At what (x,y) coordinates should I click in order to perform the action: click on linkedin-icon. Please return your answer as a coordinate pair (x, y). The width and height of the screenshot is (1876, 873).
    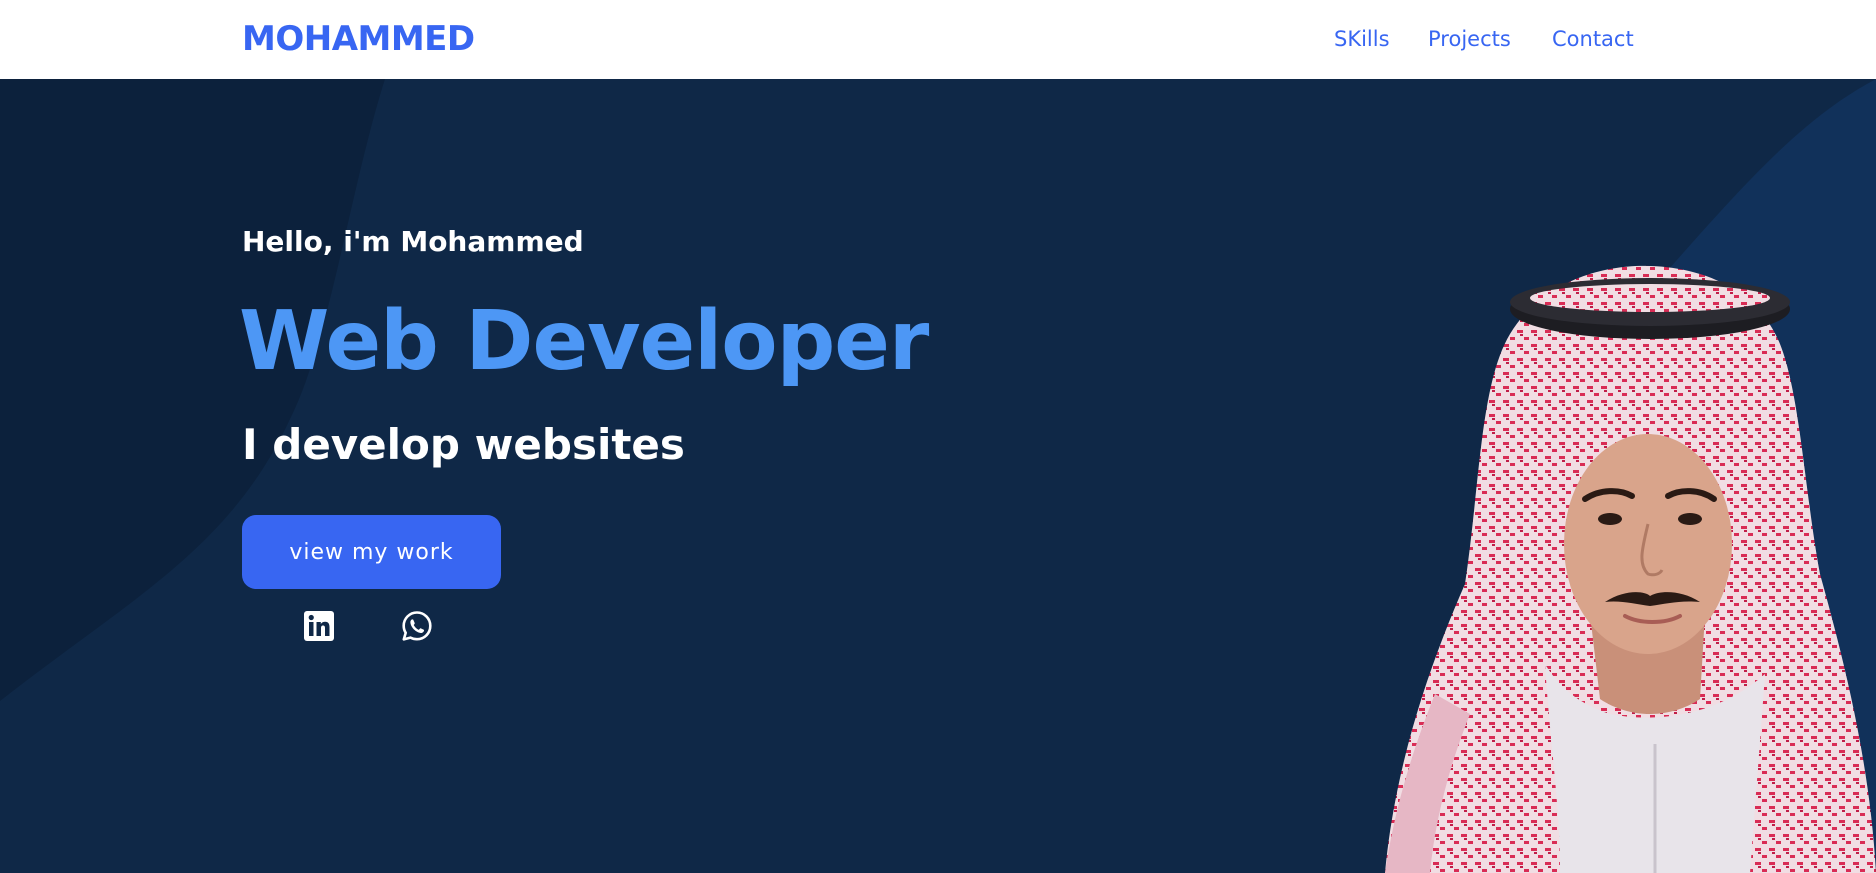
    Looking at the image, I should click on (319, 626).